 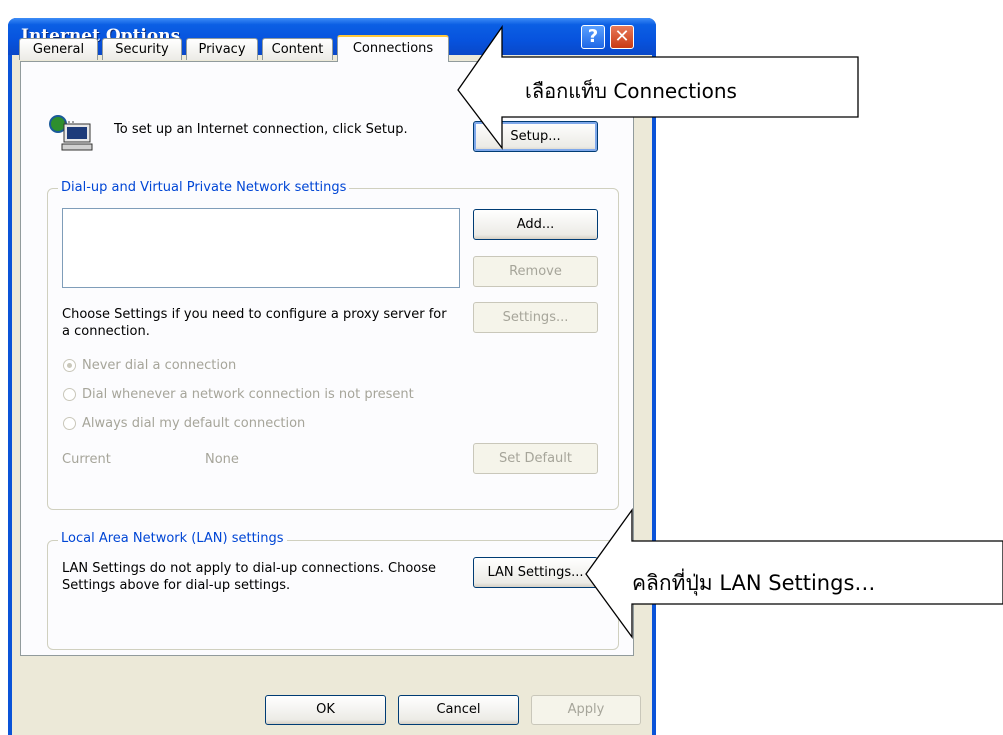 I want to click on radio-always-dial, so click(x=69, y=423).